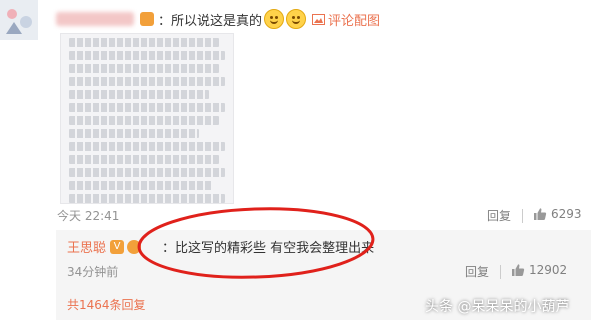 This screenshot has height=320, width=591. What do you see at coordinates (117, 246) in the screenshot?
I see `verified-v-icon: V` at bounding box center [117, 246].